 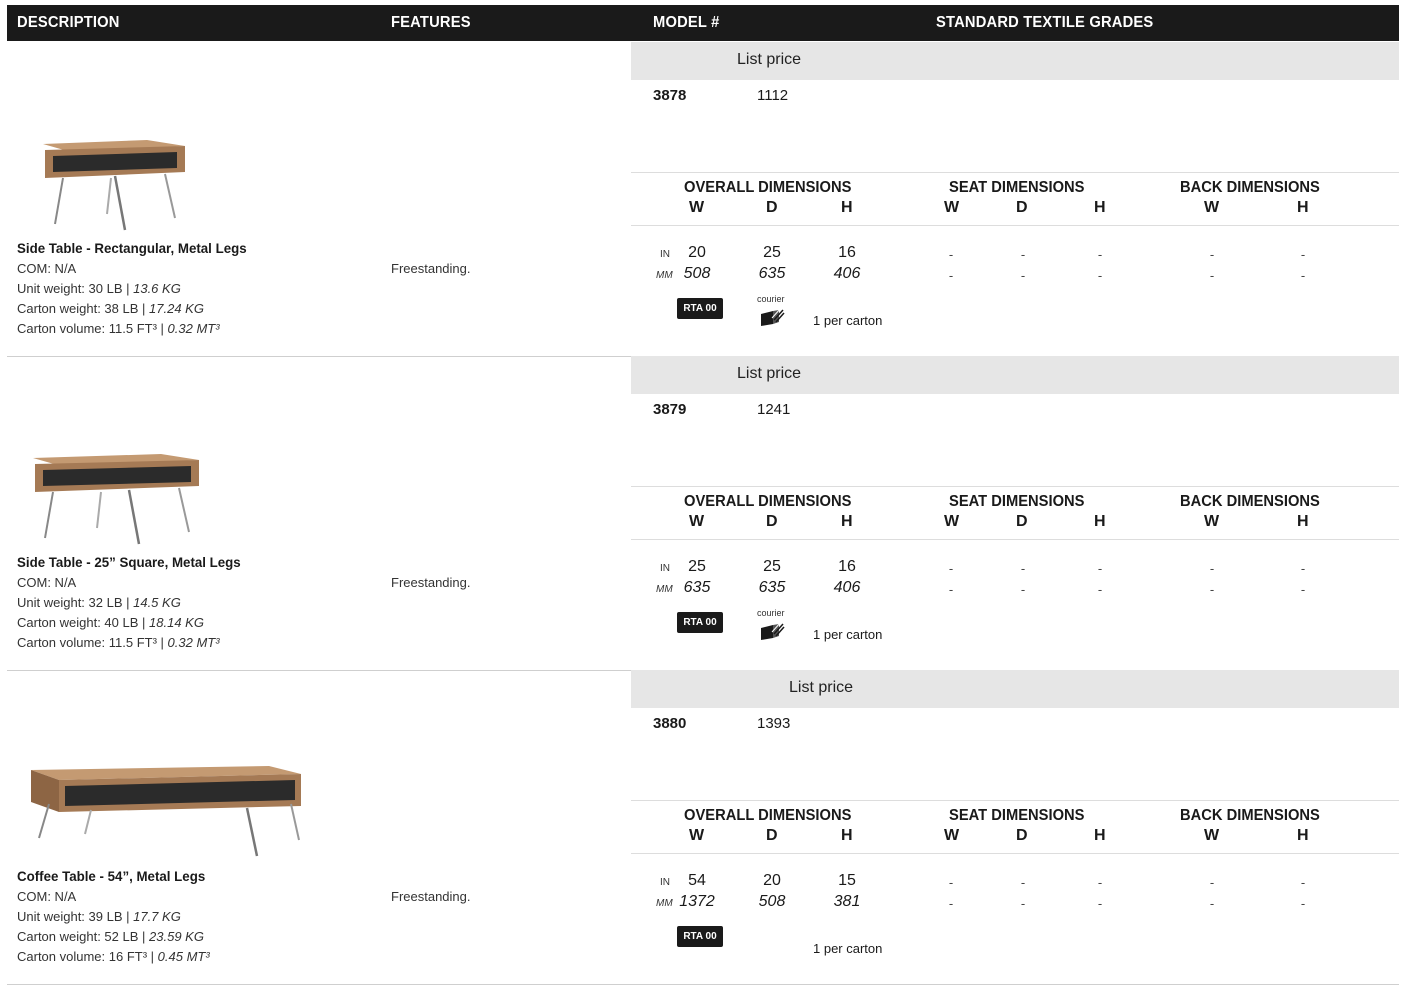 What do you see at coordinates (1023, 882) in the screenshot?
I see `seat-d-in: -` at bounding box center [1023, 882].